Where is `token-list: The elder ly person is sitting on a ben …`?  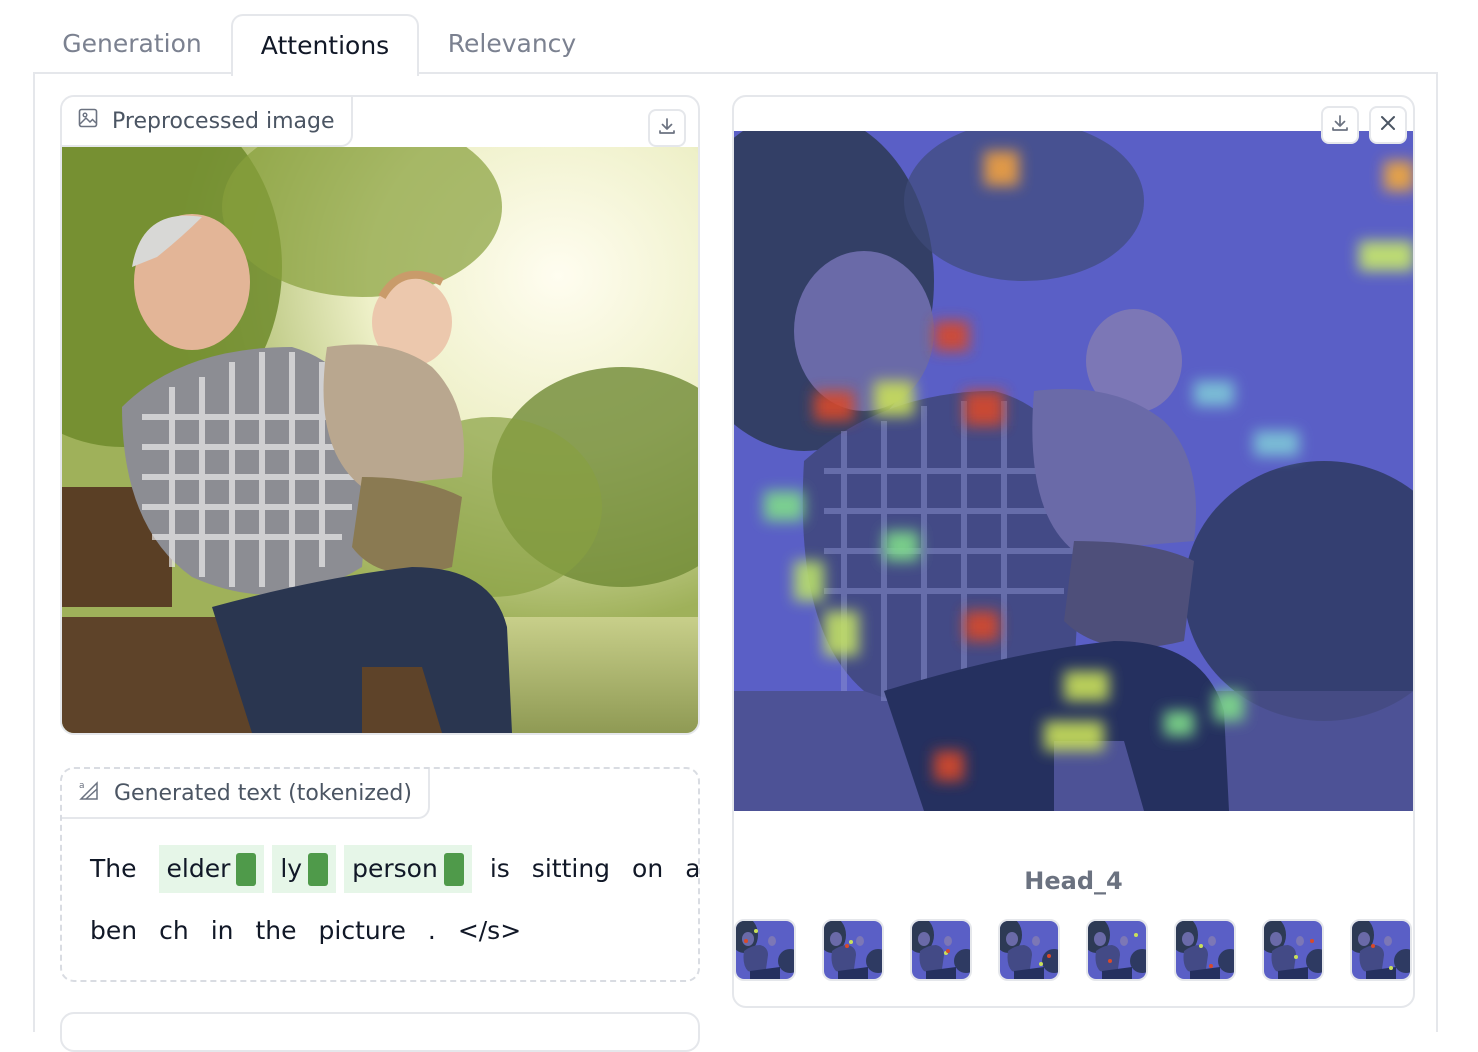 token-list: The elder ly person is sitting on a ben … is located at coordinates (394, 907).